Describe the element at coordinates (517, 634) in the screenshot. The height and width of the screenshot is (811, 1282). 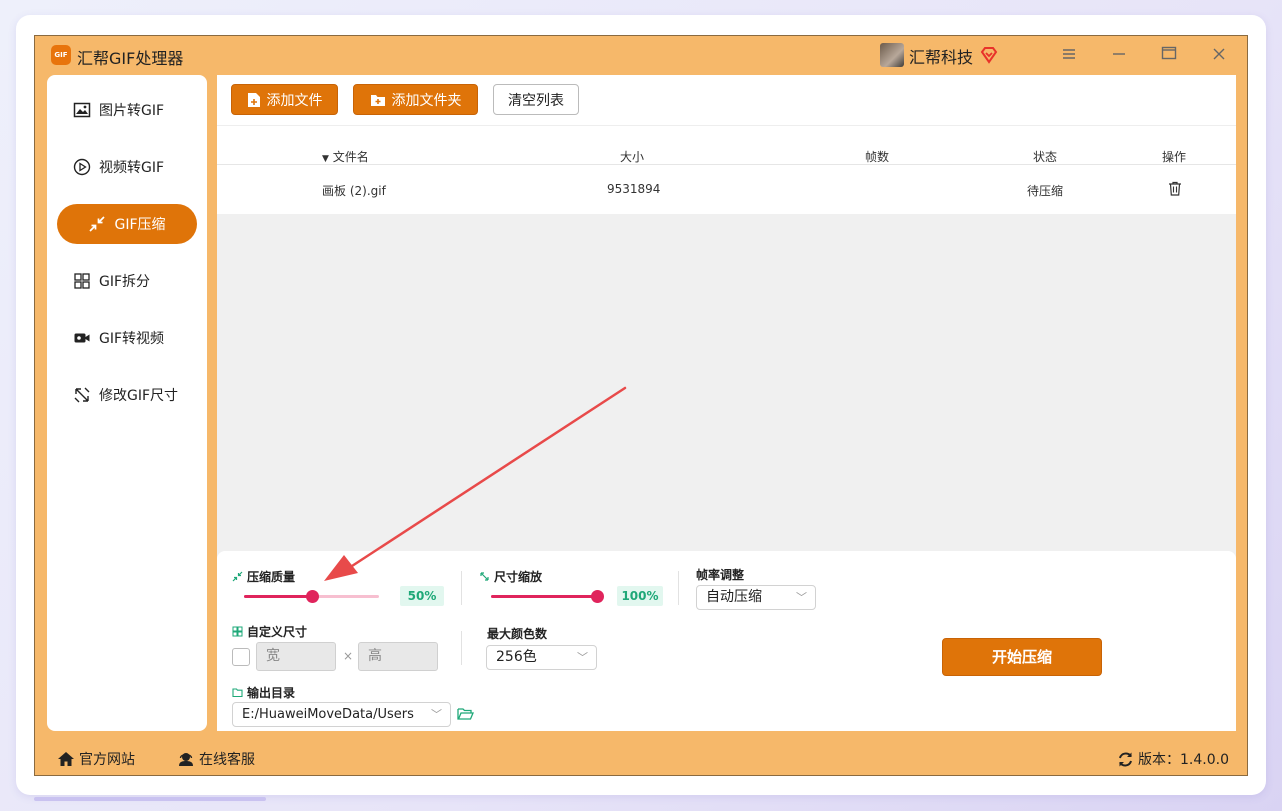
I see `max-colors-label: 最大颜色数` at that location.